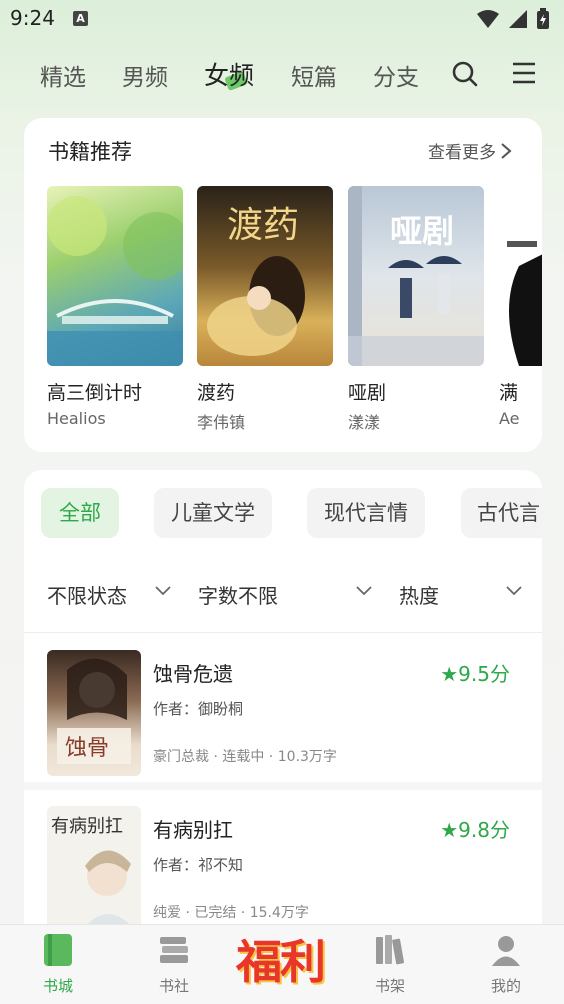 The image size is (564, 1004). I want to click on book-author: 漾漾, so click(364, 422).